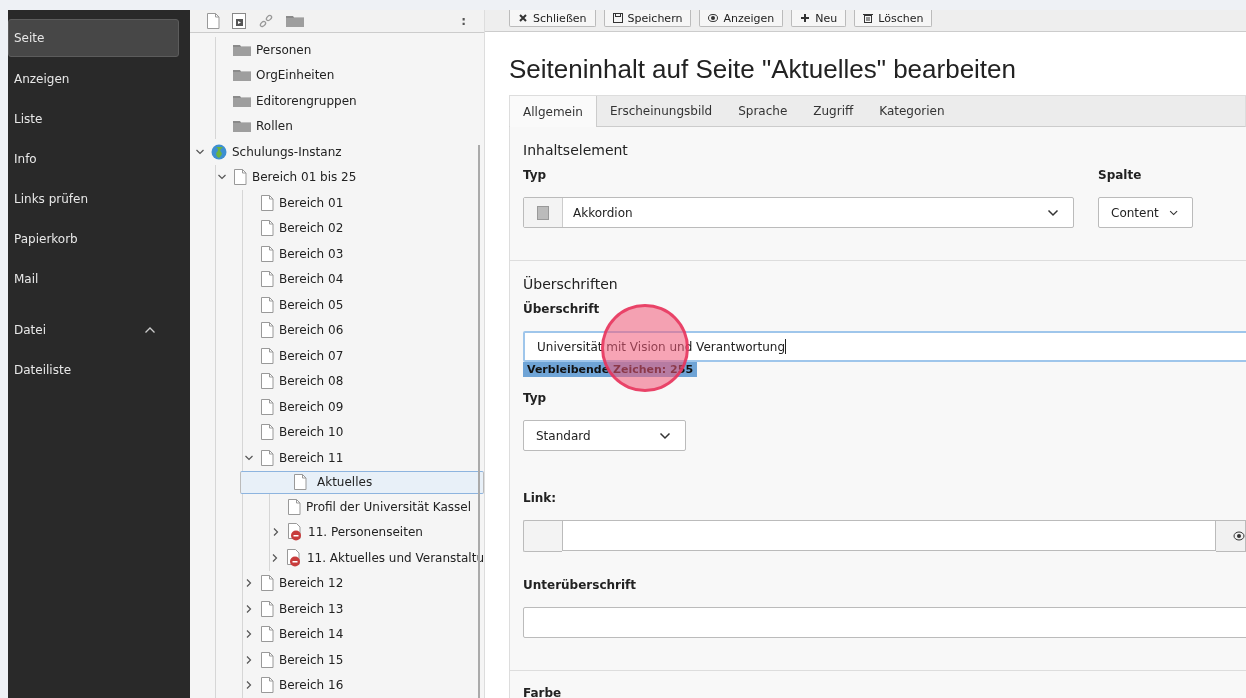 Image resolution: width=1246 pixels, height=698 pixels. I want to click on toolbar-button: Neu, so click(819, 18).